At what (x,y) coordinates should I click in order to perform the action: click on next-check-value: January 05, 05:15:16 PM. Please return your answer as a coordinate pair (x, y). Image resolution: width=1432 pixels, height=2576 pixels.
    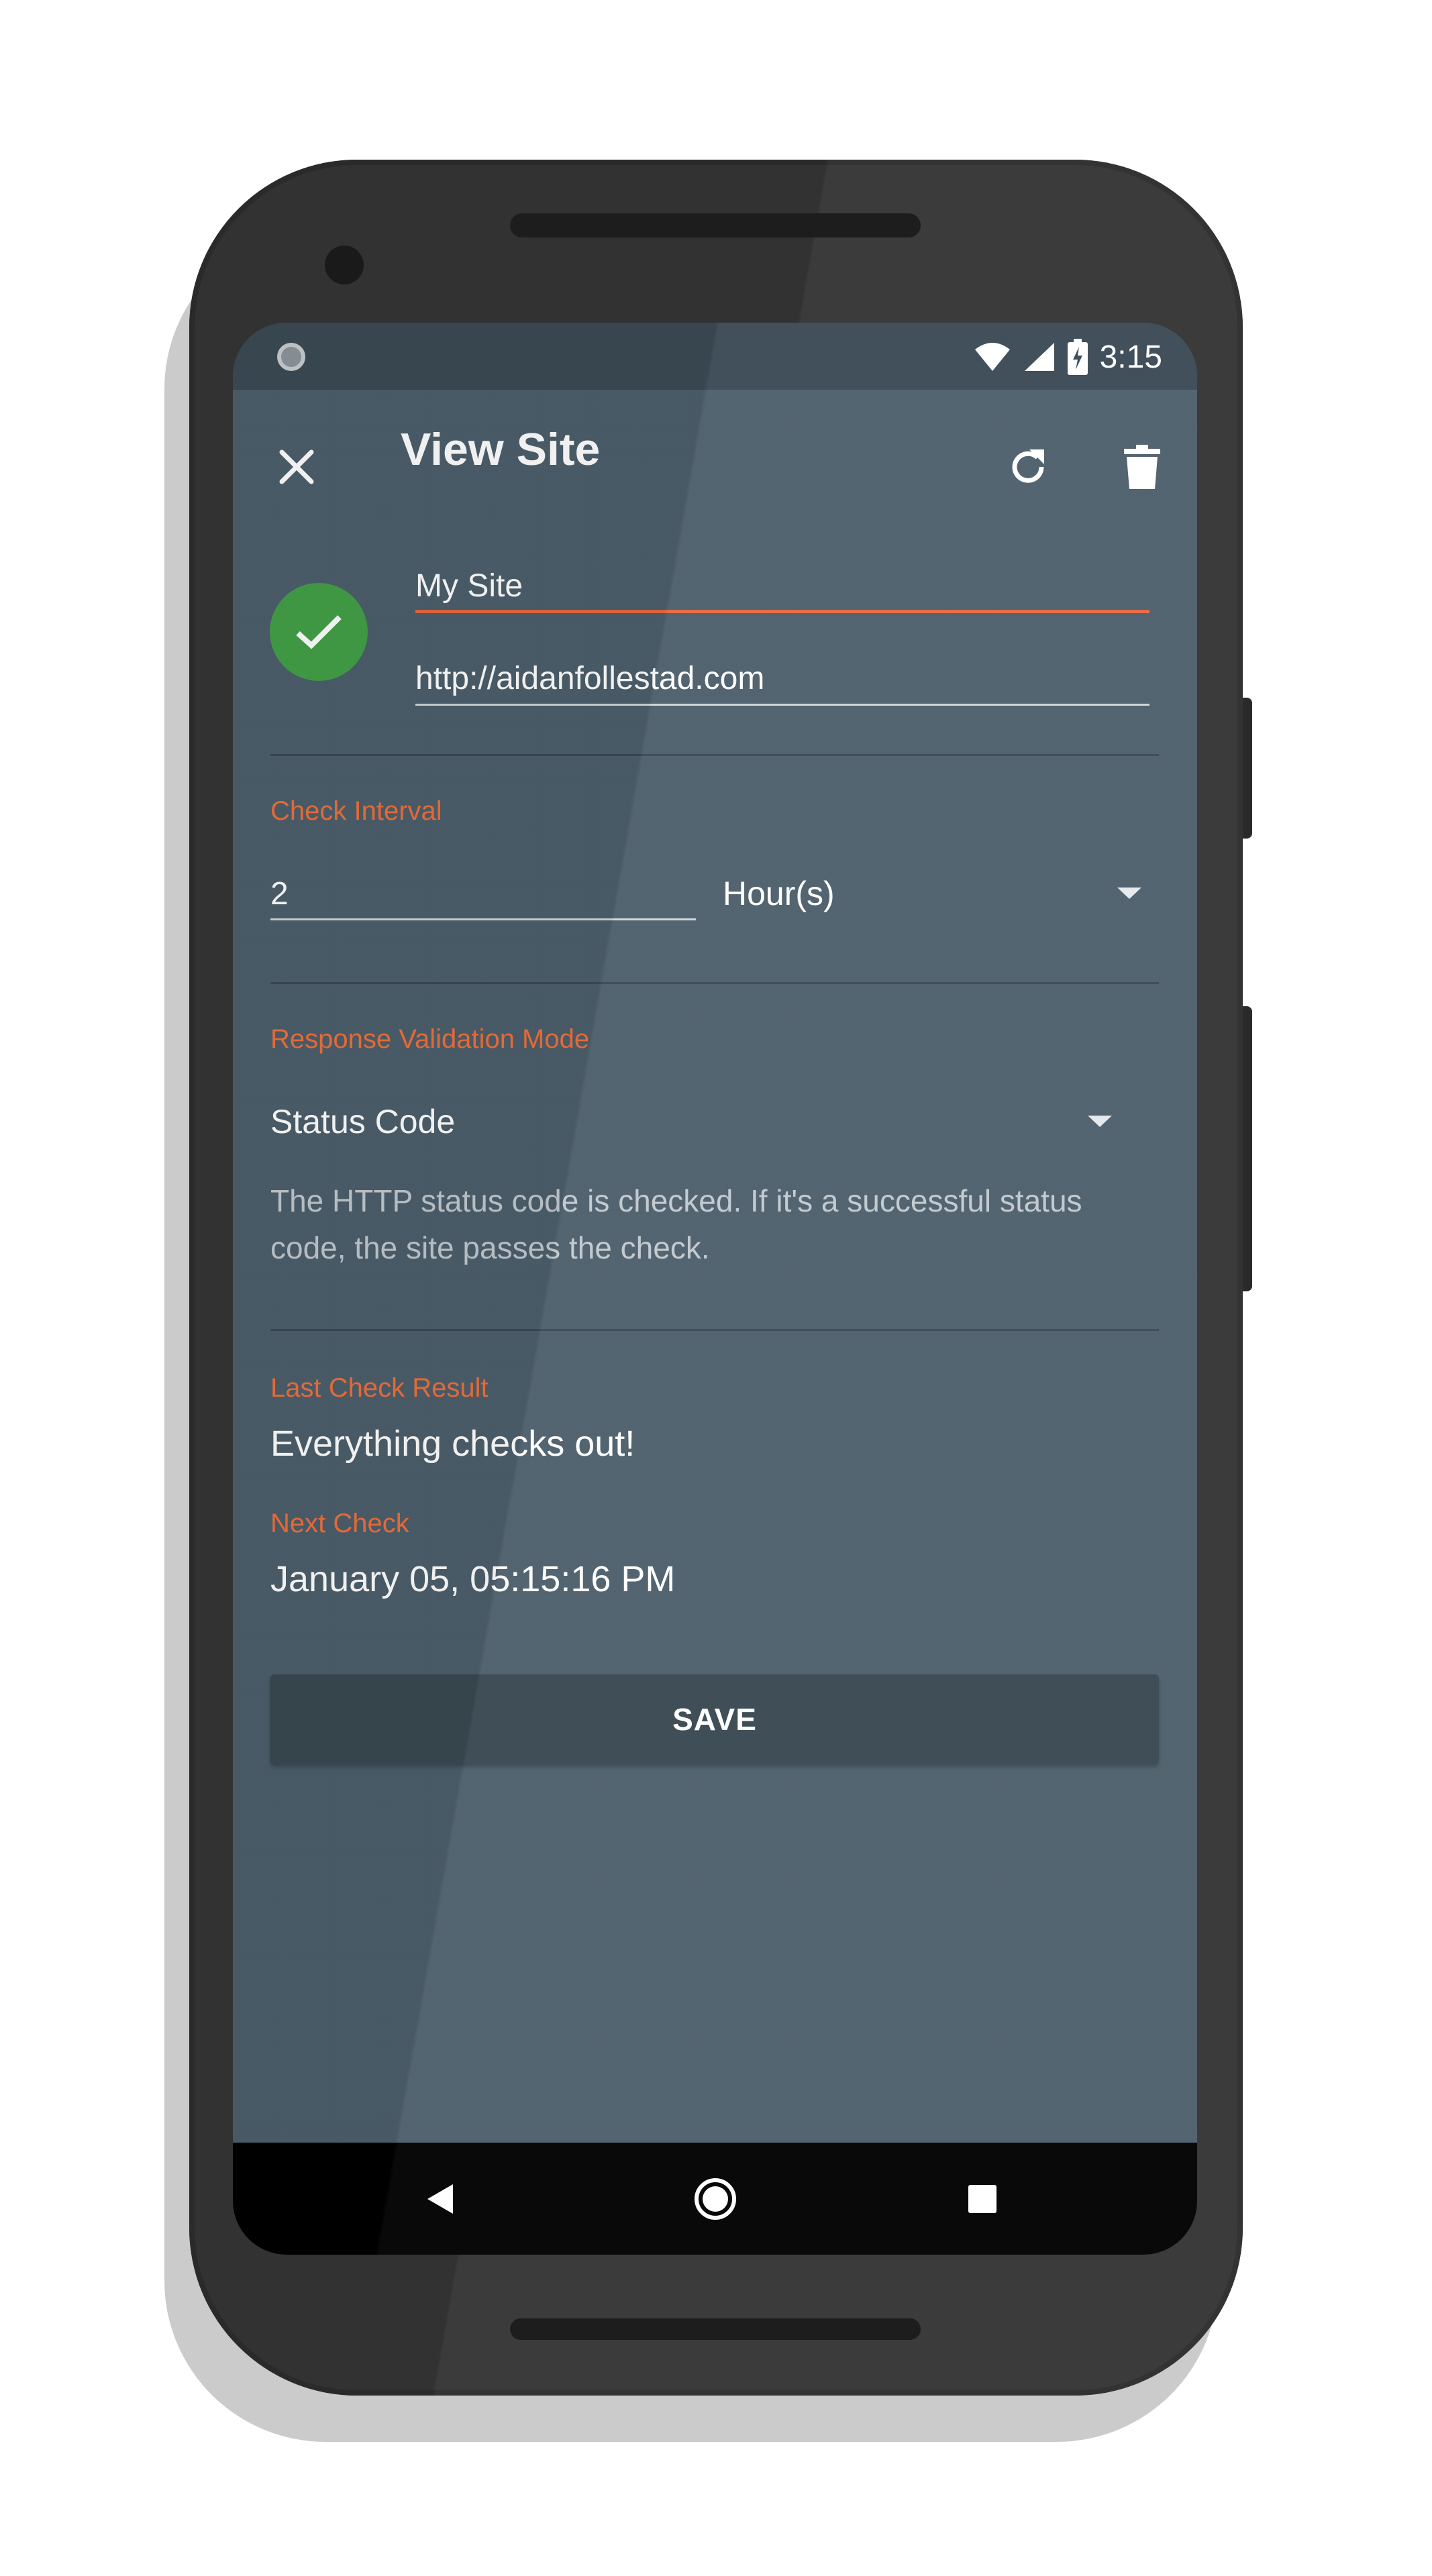
    Looking at the image, I should click on (473, 1579).